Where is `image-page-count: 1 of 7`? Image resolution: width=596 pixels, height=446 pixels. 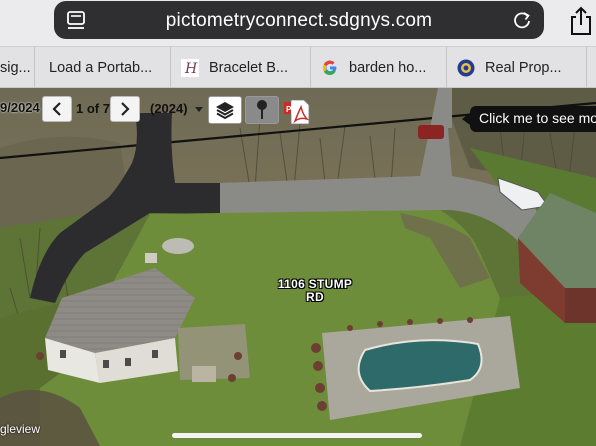 image-page-count: 1 of 7 is located at coordinates (93, 108).